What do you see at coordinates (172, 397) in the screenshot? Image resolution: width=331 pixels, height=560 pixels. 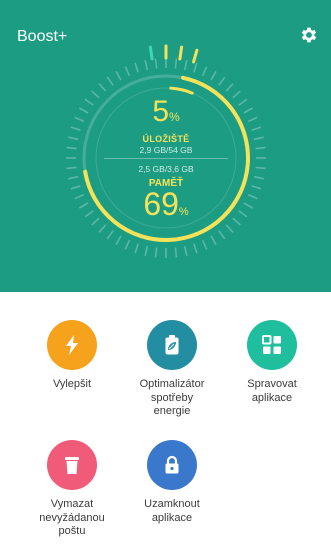 I see `tile-battery-optimizer-label: Optimalizátor spotřeby energie` at bounding box center [172, 397].